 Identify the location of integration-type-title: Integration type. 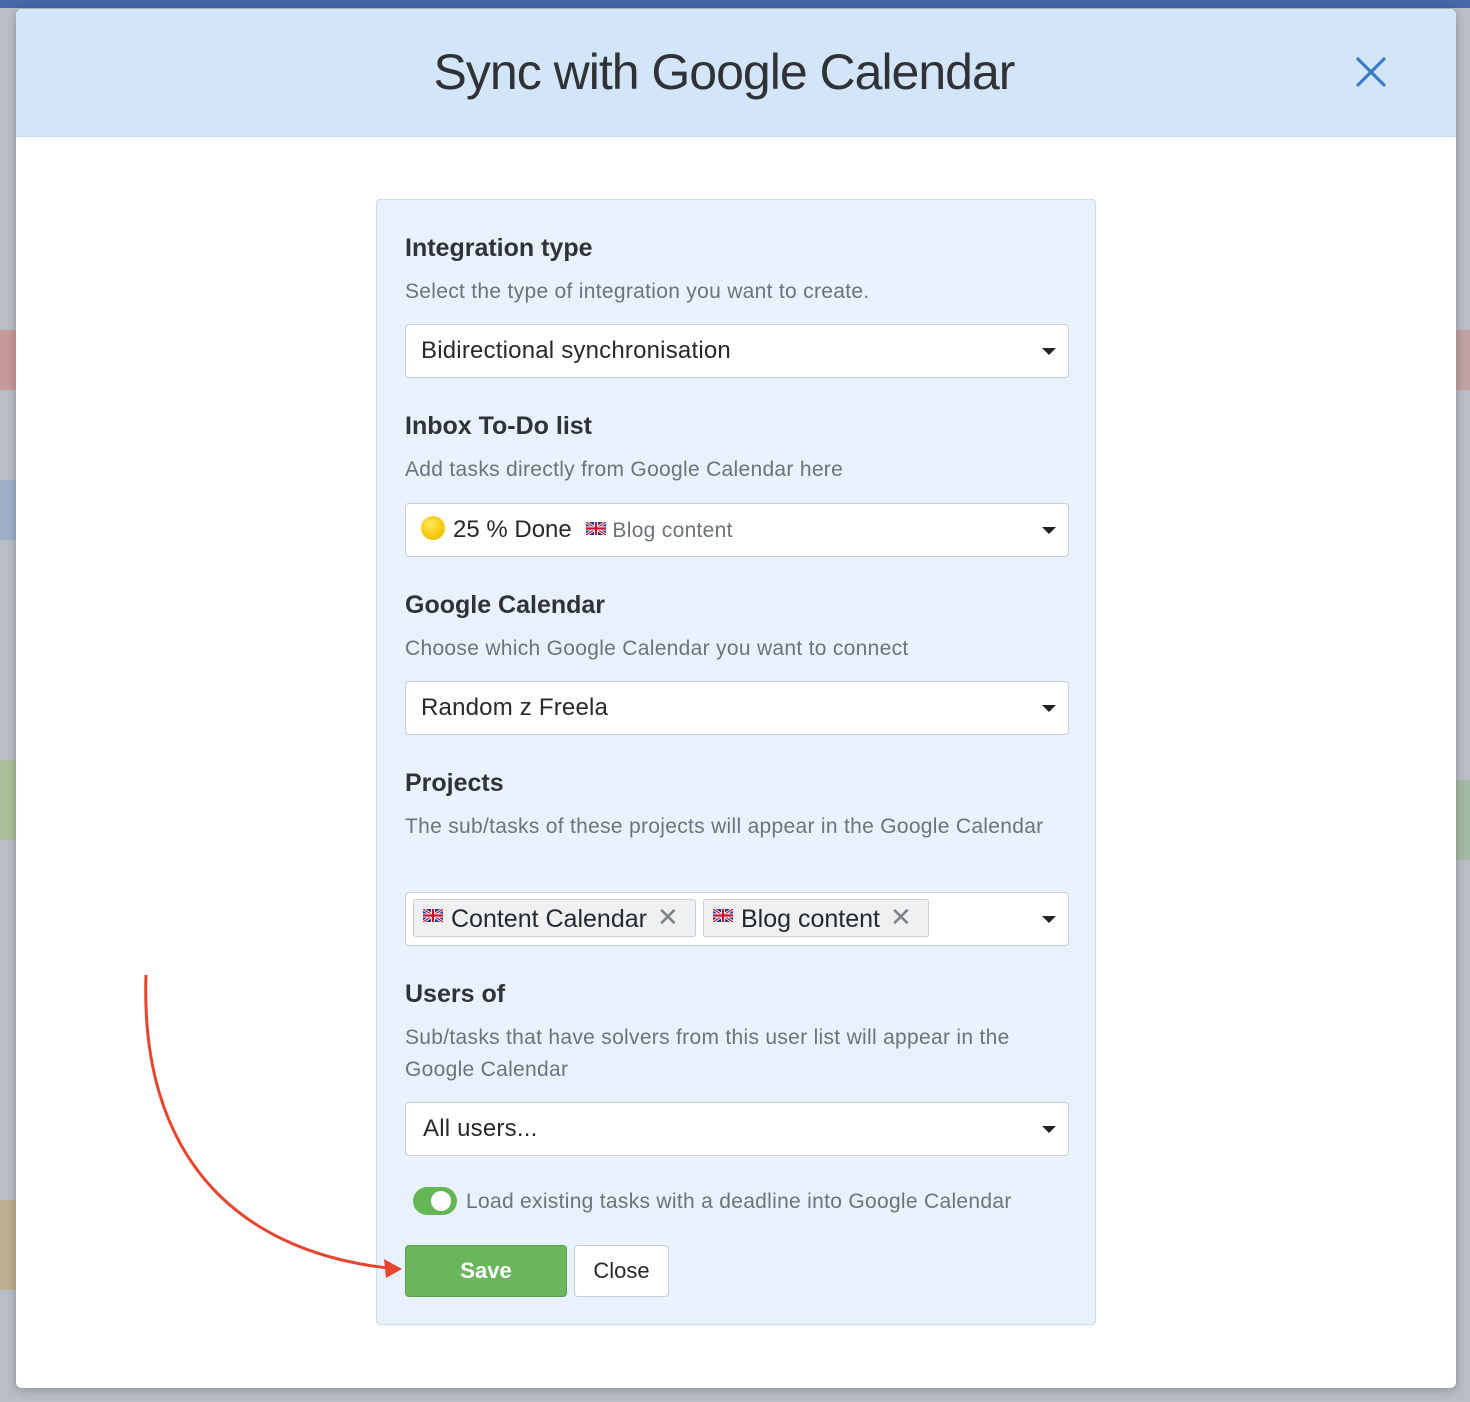
(499, 248).